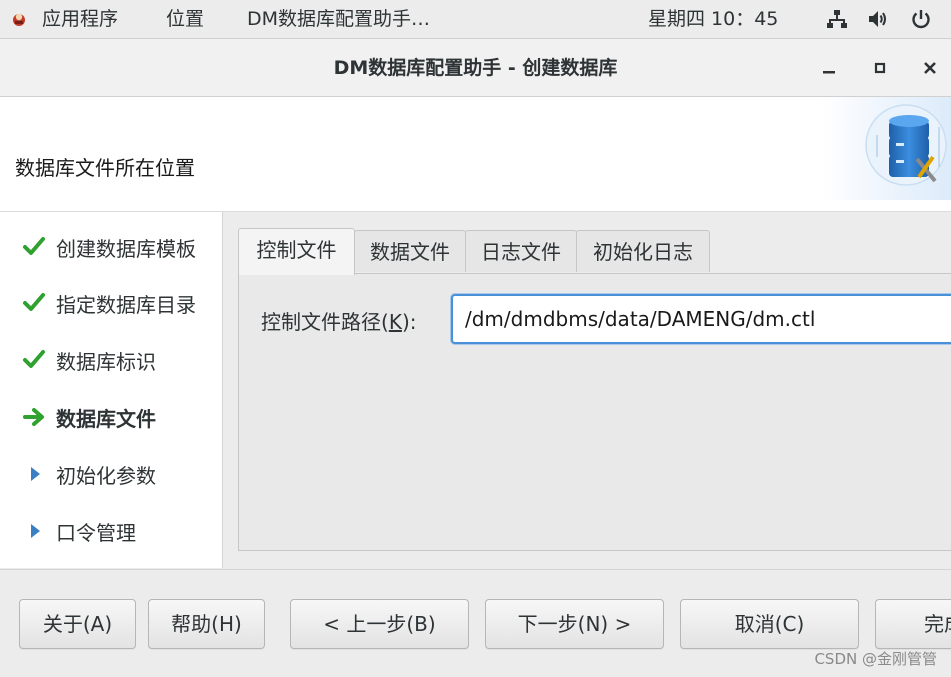 This screenshot has height=677, width=951. I want to click on control-file-path-label: 控制文件路径(K):, so click(339, 322).